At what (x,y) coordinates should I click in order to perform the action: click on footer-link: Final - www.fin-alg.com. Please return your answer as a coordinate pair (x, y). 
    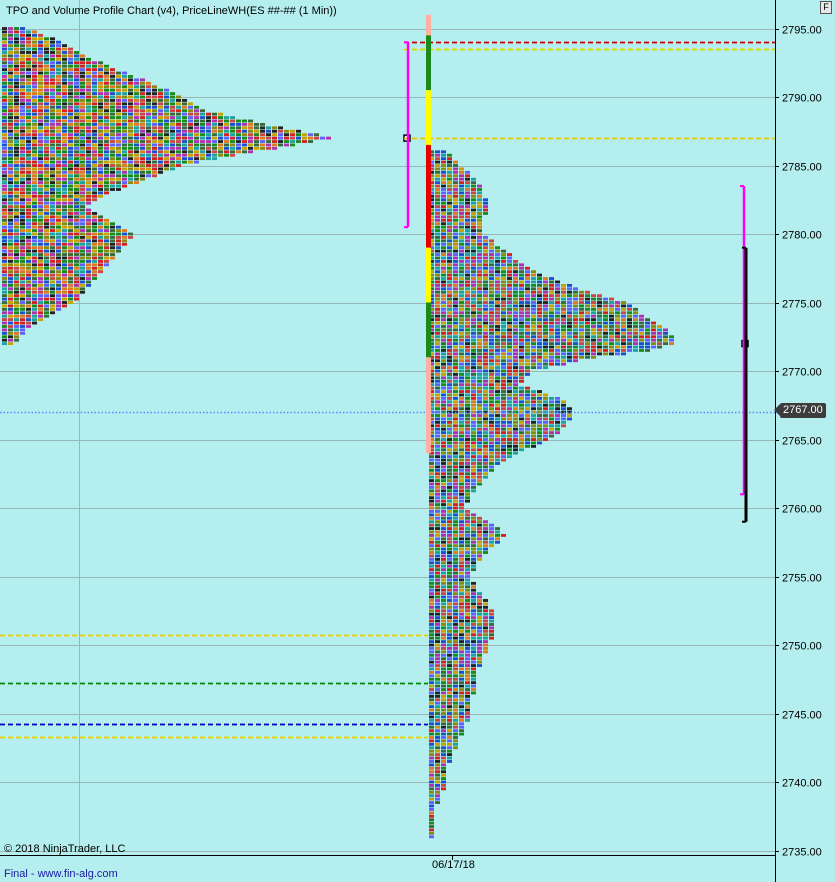
    Looking at the image, I should click on (61, 874).